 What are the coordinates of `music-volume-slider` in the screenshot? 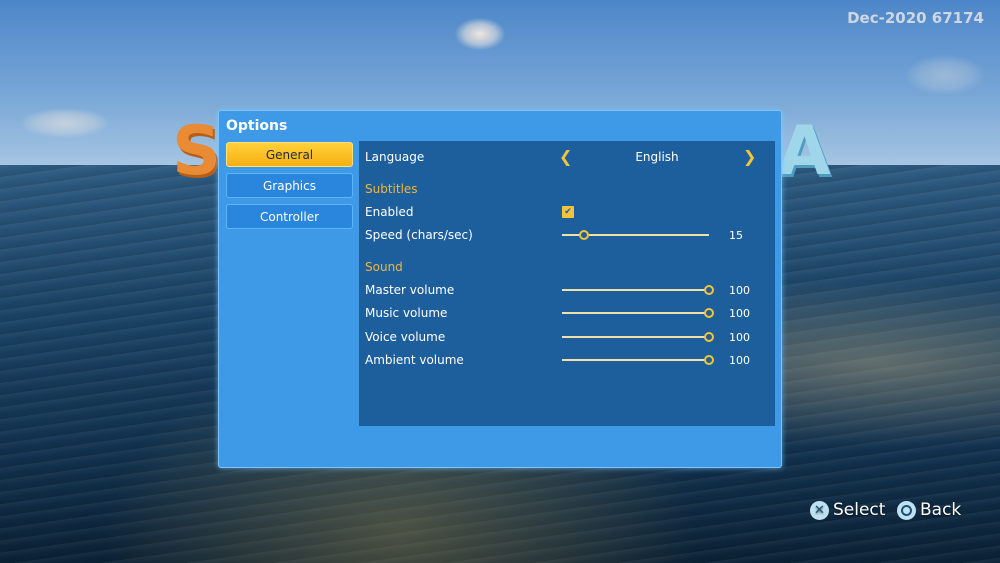 It's located at (639, 313).